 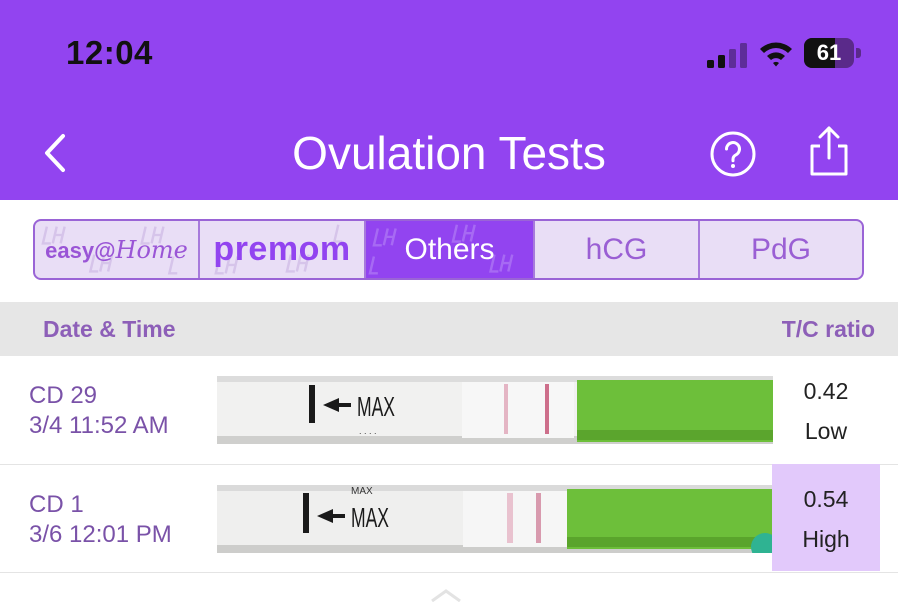 What do you see at coordinates (826, 499) in the screenshot?
I see `tc-ratio-value: 0.54` at bounding box center [826, 499].